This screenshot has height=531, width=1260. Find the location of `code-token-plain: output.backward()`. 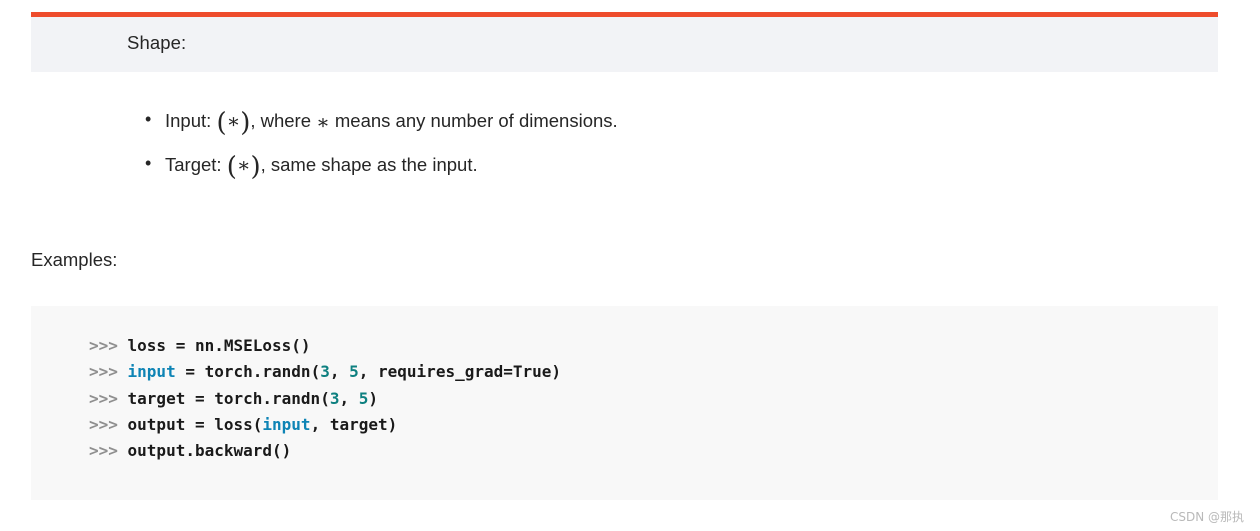

code-token-plain: output.backward() is located at coordinates (209, 451).